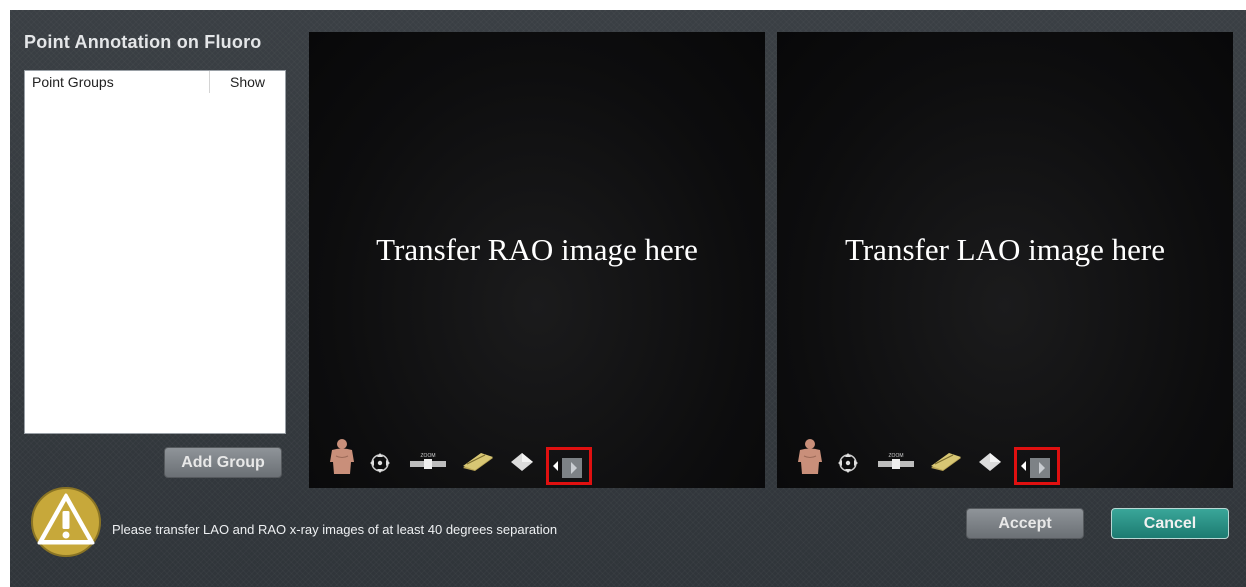 The image size is (1246, 587). Describe the element at coordinates (223, 462) in the screenshot. I see `add-group-button: Add Group` at that location.